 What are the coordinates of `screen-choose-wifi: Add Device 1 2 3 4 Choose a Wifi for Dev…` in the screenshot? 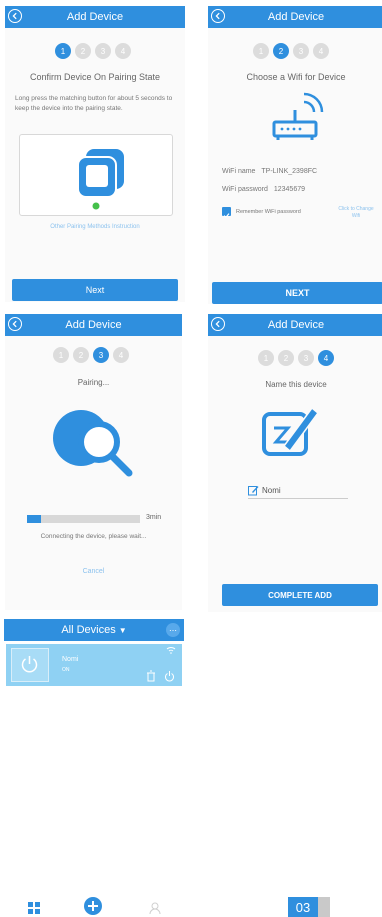 It's located at (295, 155).